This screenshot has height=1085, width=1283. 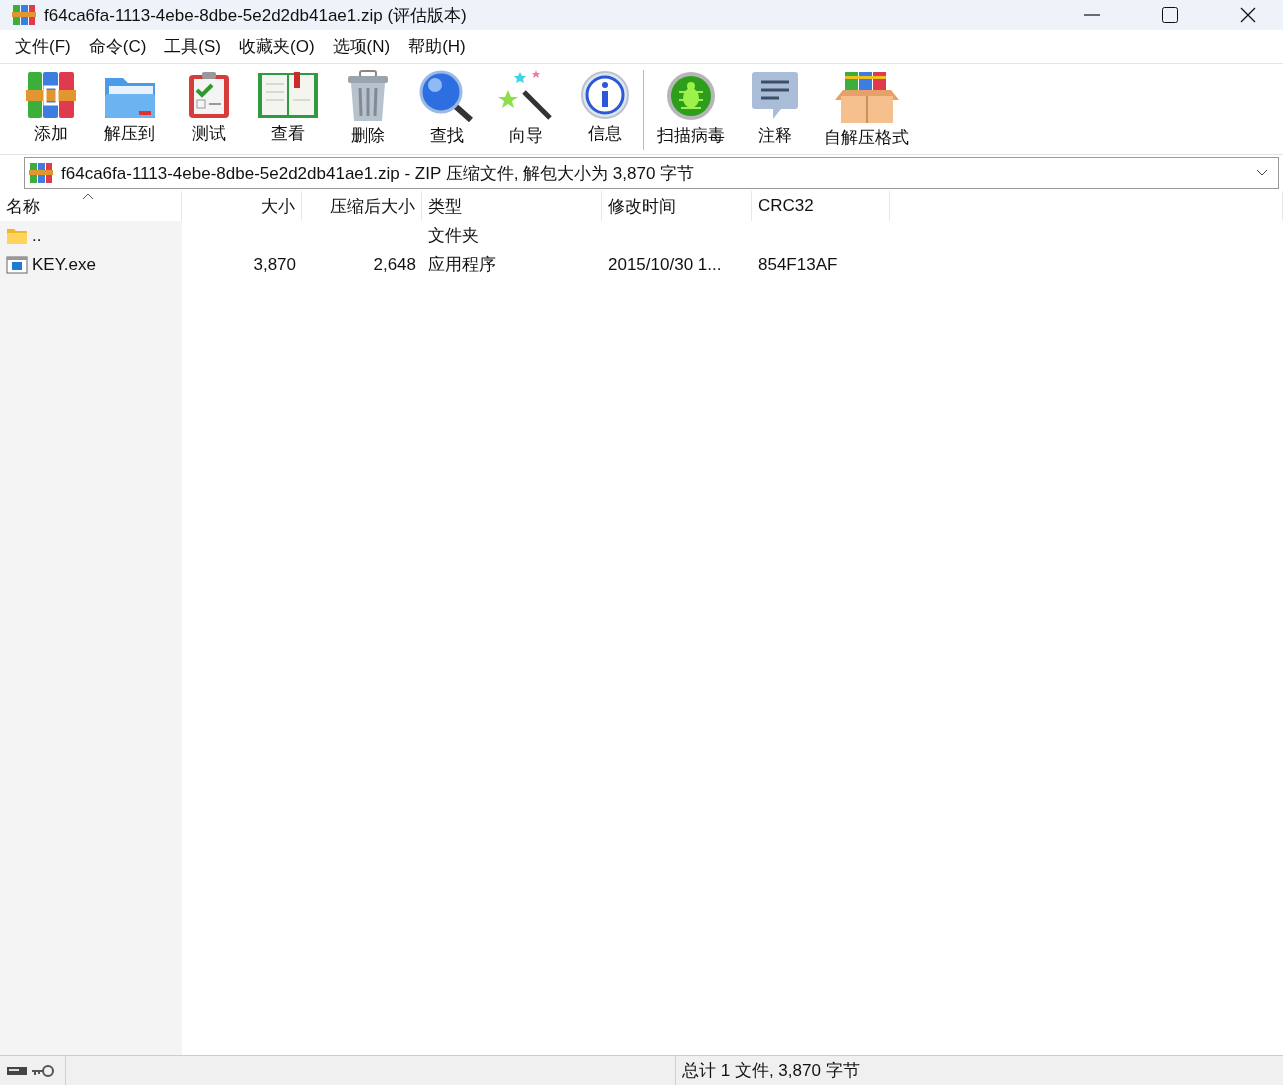 What do you see at coordinates (362, 206) in the screenshot?
I see `column-header: 压缩后大小` at bounding box center [362, 206].